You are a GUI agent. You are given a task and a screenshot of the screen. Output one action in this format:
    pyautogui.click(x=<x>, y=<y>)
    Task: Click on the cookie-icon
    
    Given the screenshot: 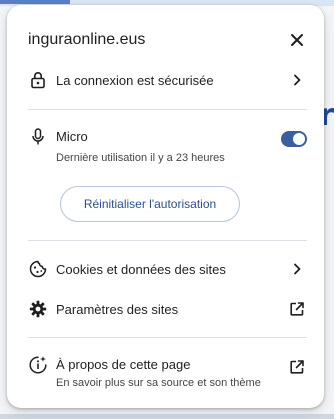 What is the action you would take?
    pyautogui.click(x=38, y=269)
    